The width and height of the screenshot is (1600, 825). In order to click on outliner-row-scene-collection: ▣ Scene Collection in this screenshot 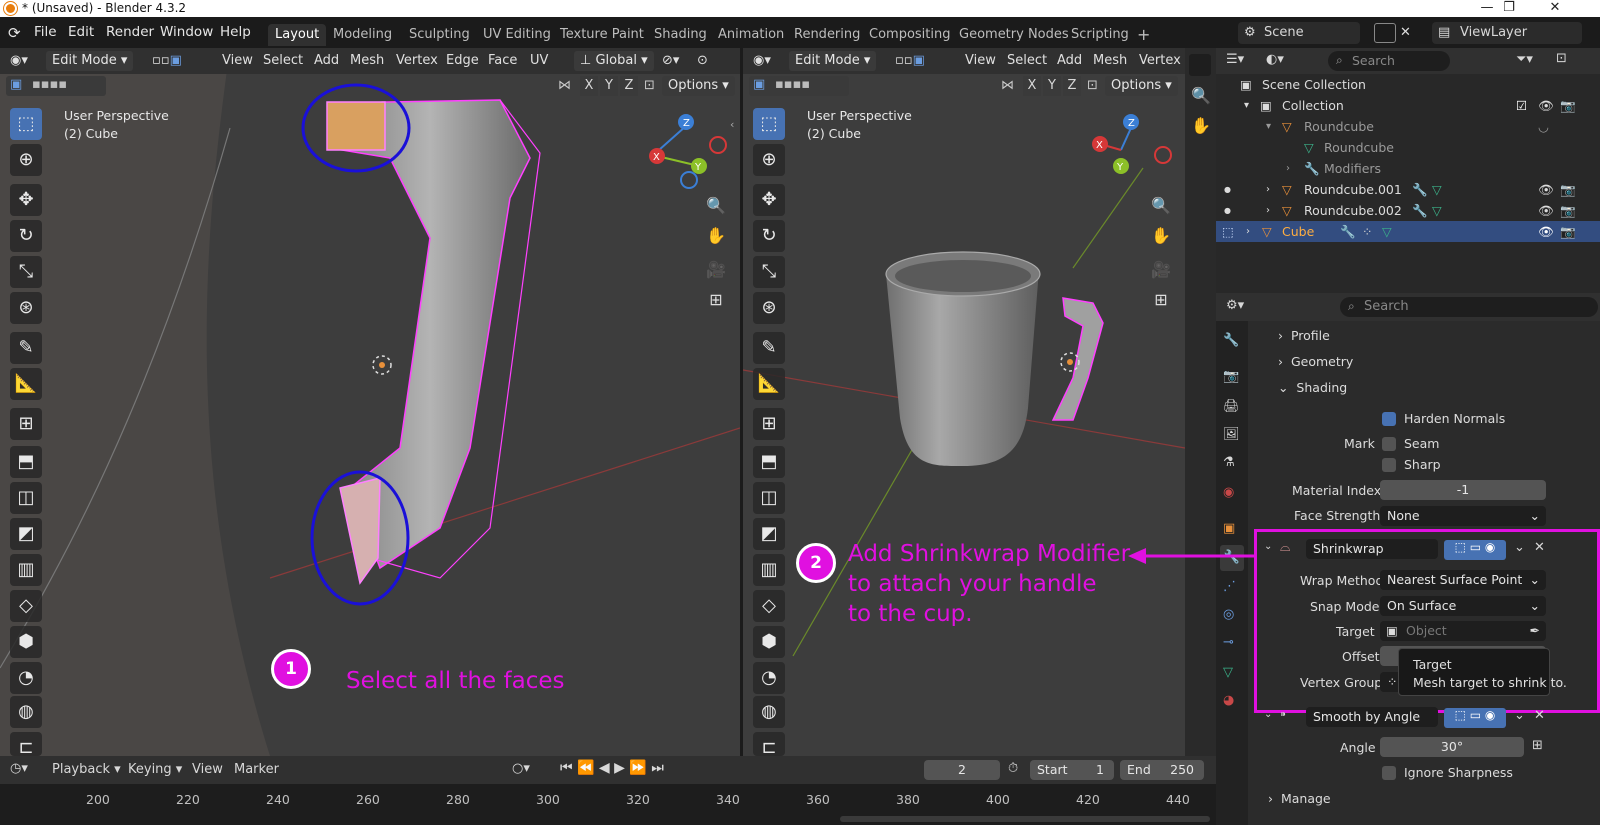, I will do `click(1408, 84)`.